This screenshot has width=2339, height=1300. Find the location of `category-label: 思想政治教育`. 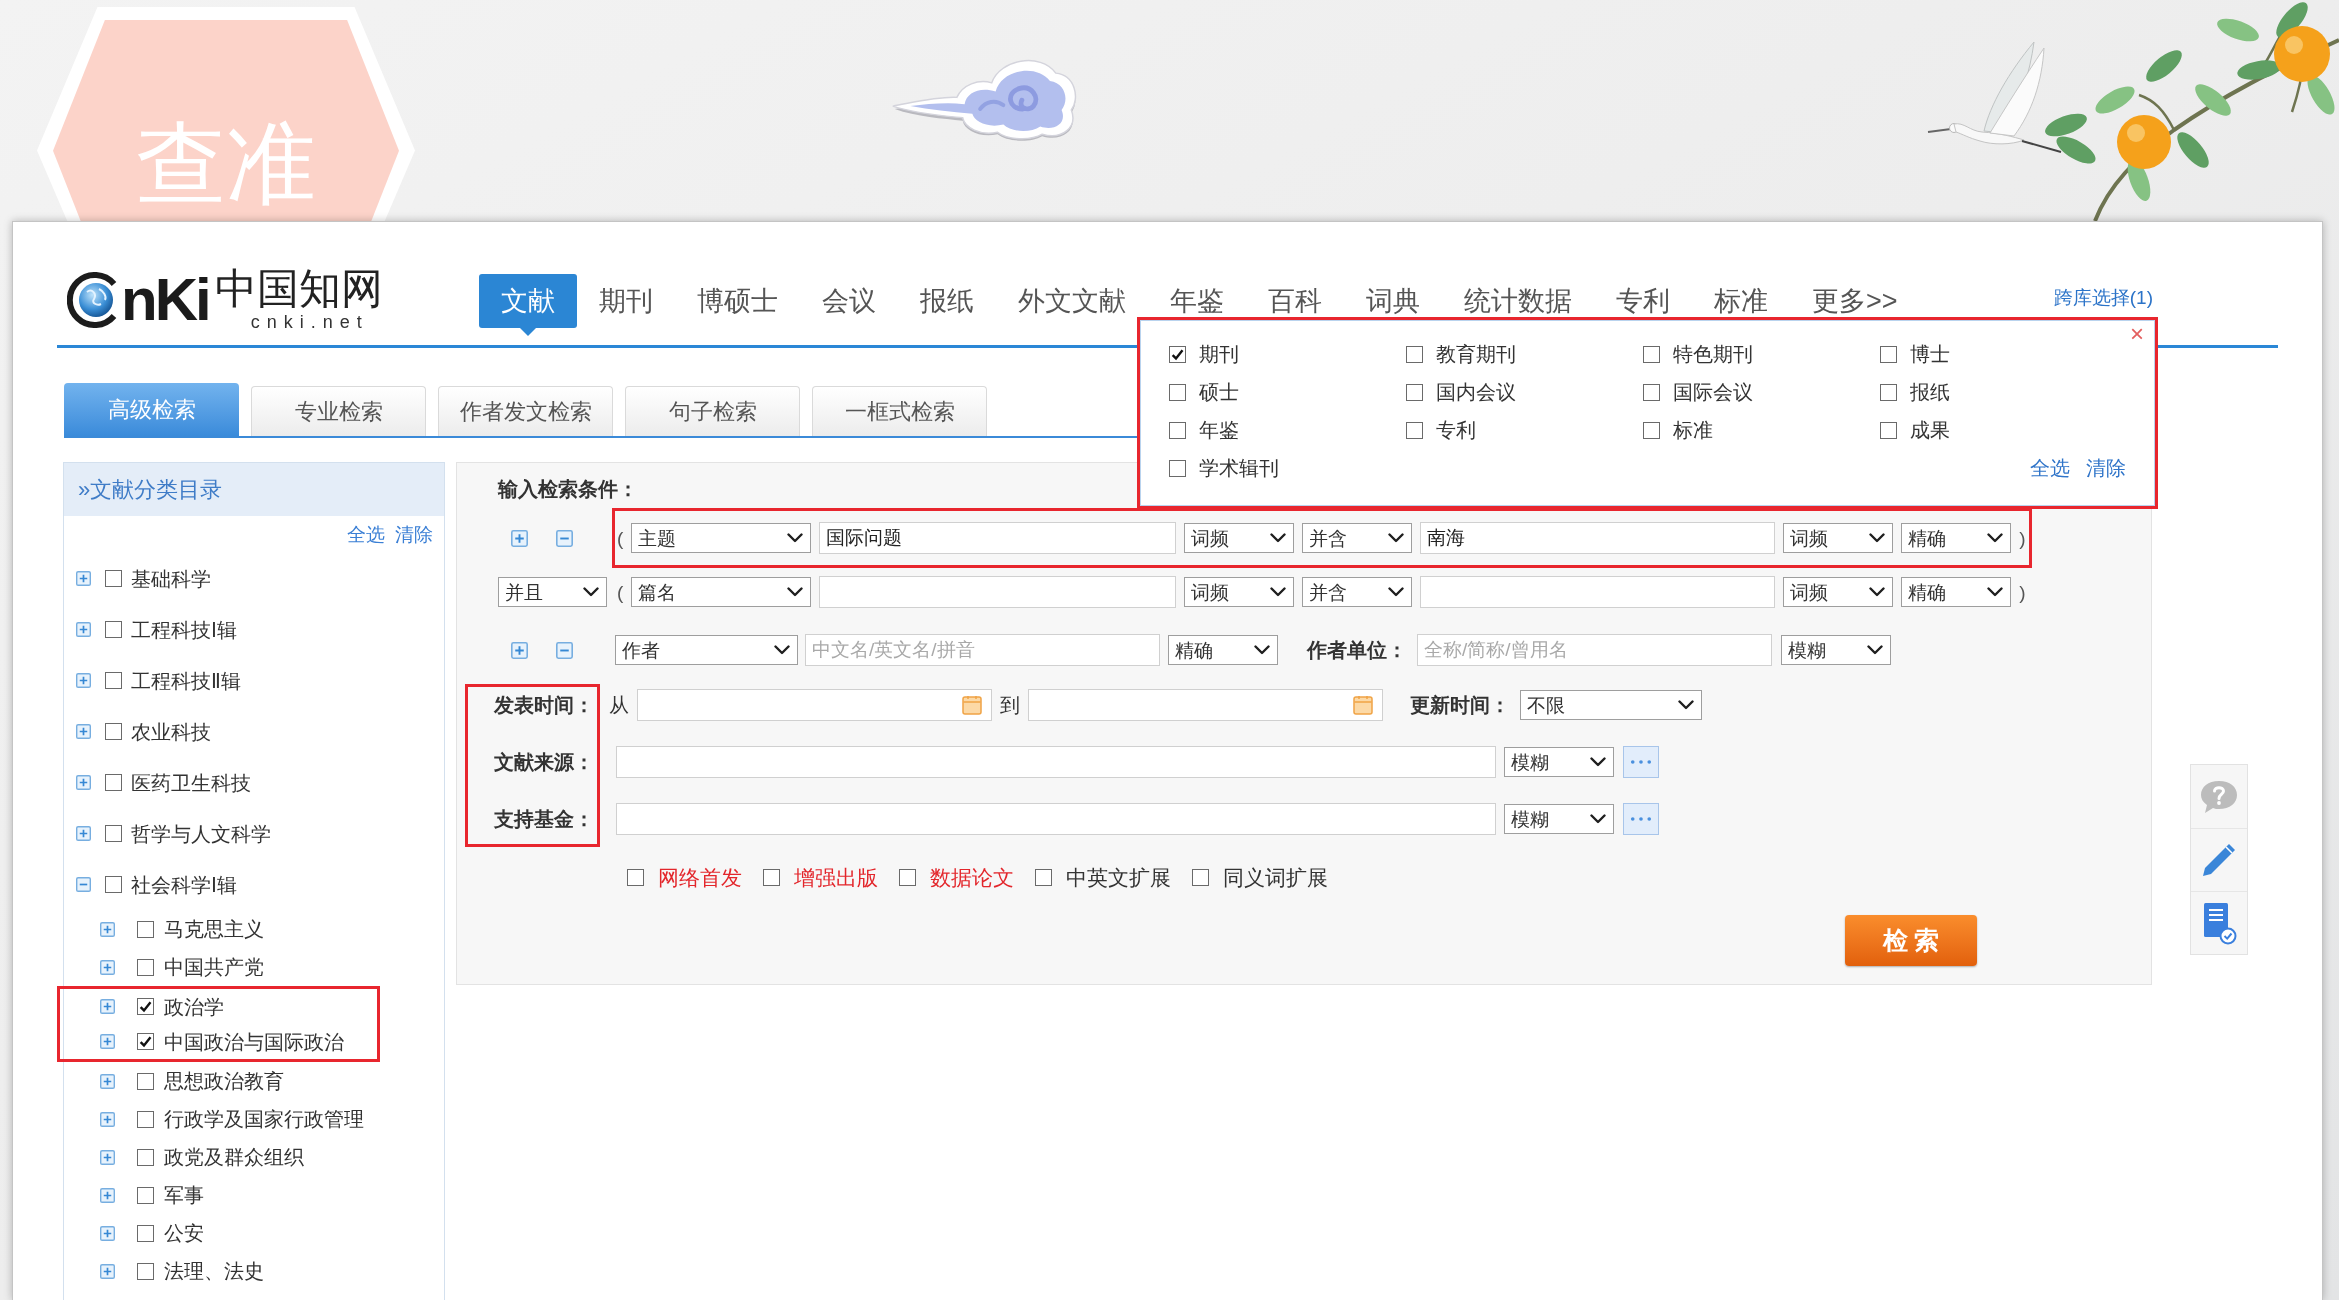

category-label: 思想政治教育 is located at coordinates (224, 1081).